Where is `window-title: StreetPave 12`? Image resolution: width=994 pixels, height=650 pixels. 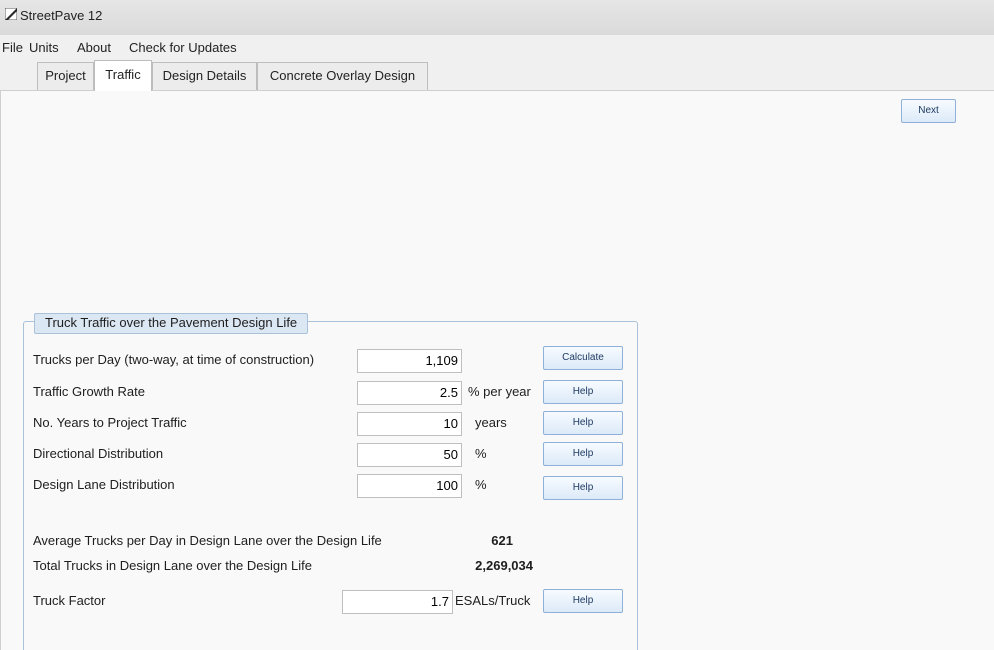 window-title: StreetPave 12 is located at coordinates (61, 15).